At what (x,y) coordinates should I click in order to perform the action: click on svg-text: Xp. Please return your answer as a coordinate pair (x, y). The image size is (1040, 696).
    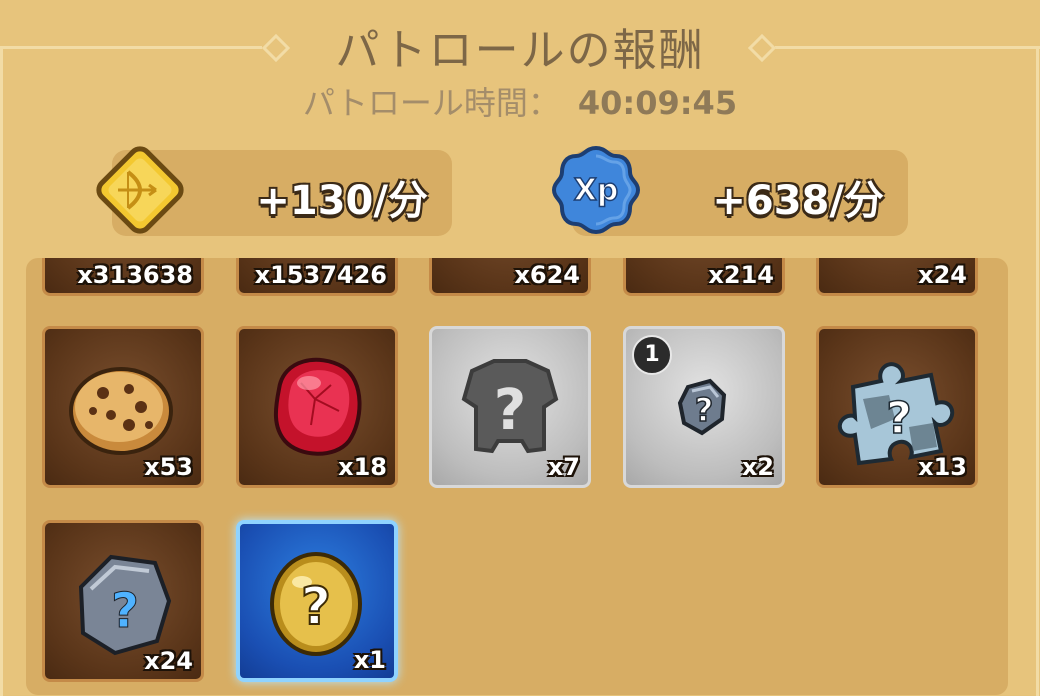
    Looking at the image, I should click on (596, 190).